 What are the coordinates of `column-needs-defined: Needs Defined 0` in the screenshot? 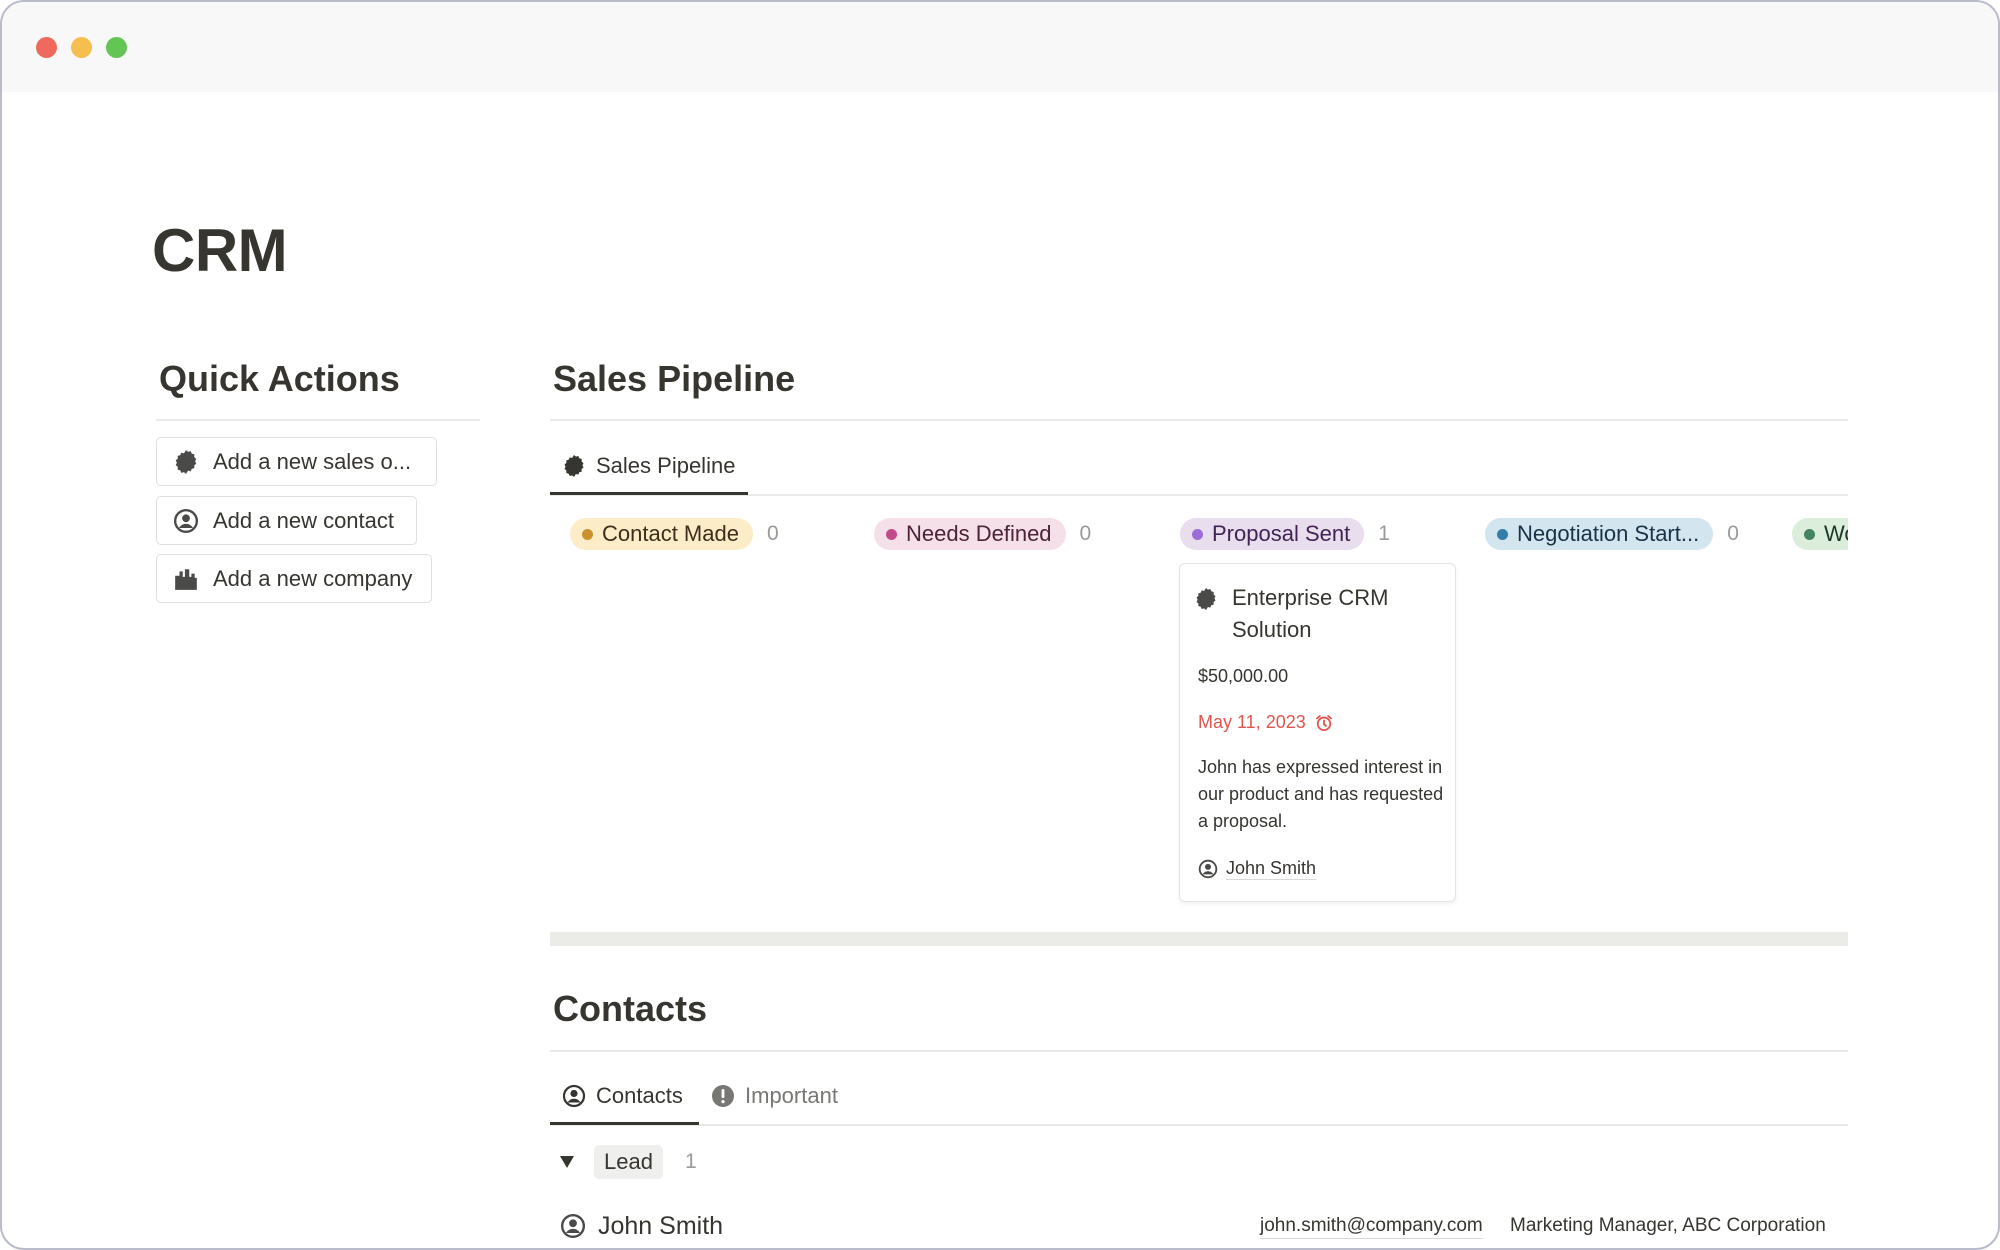 It's located at (982, 534).